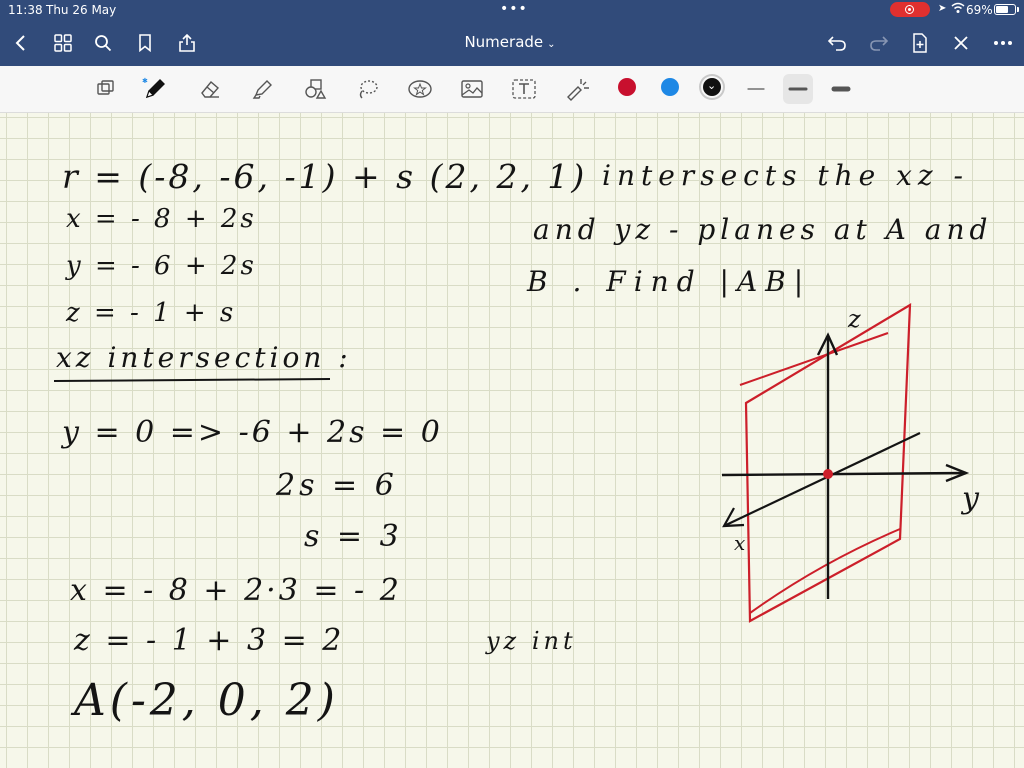 This screenshot has width=1024, height=768. I want to click on lasso-select-icon, so click(105, 89).